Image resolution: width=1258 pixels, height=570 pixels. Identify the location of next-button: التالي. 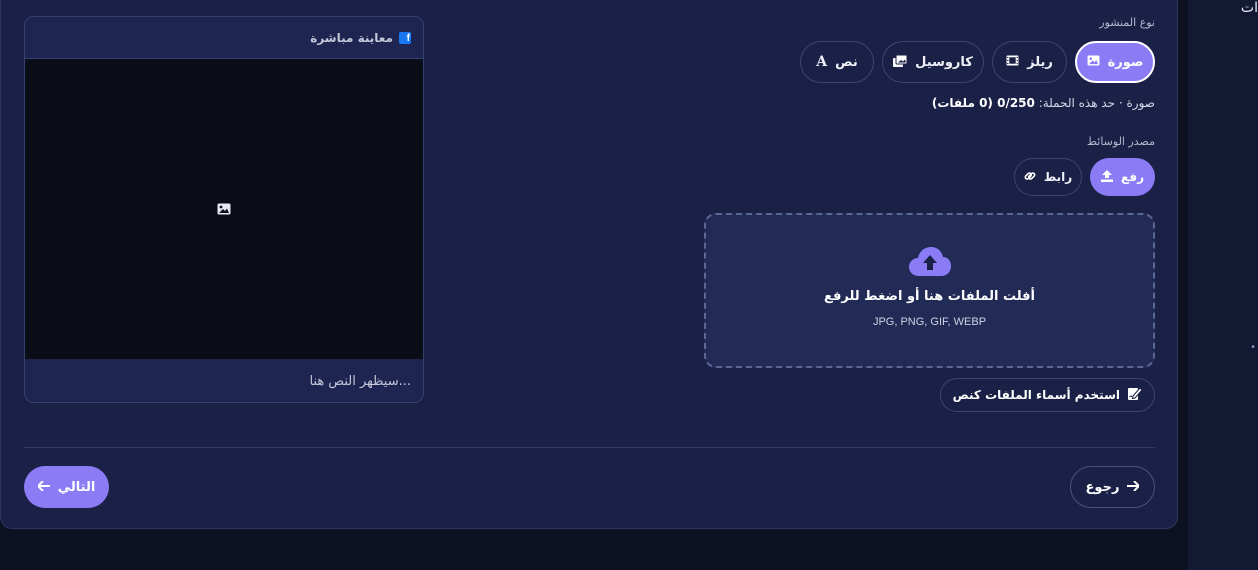
(66, 487).